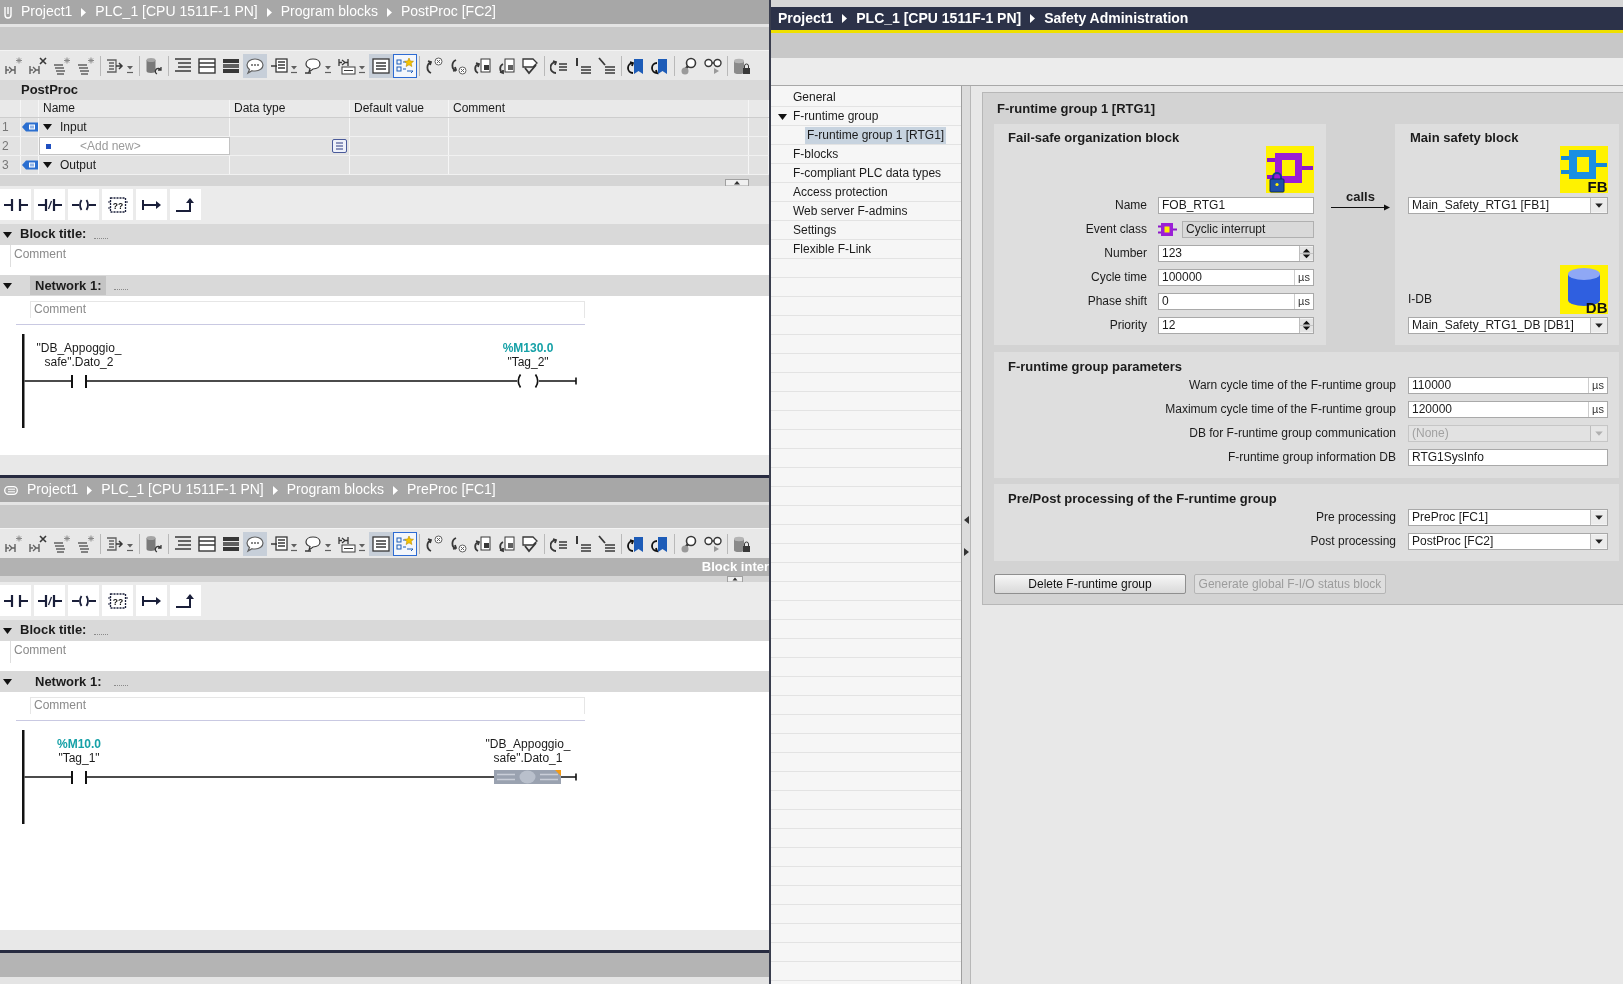  I want to click on dropdown: PreProc [FC1], so click(1508, 517).